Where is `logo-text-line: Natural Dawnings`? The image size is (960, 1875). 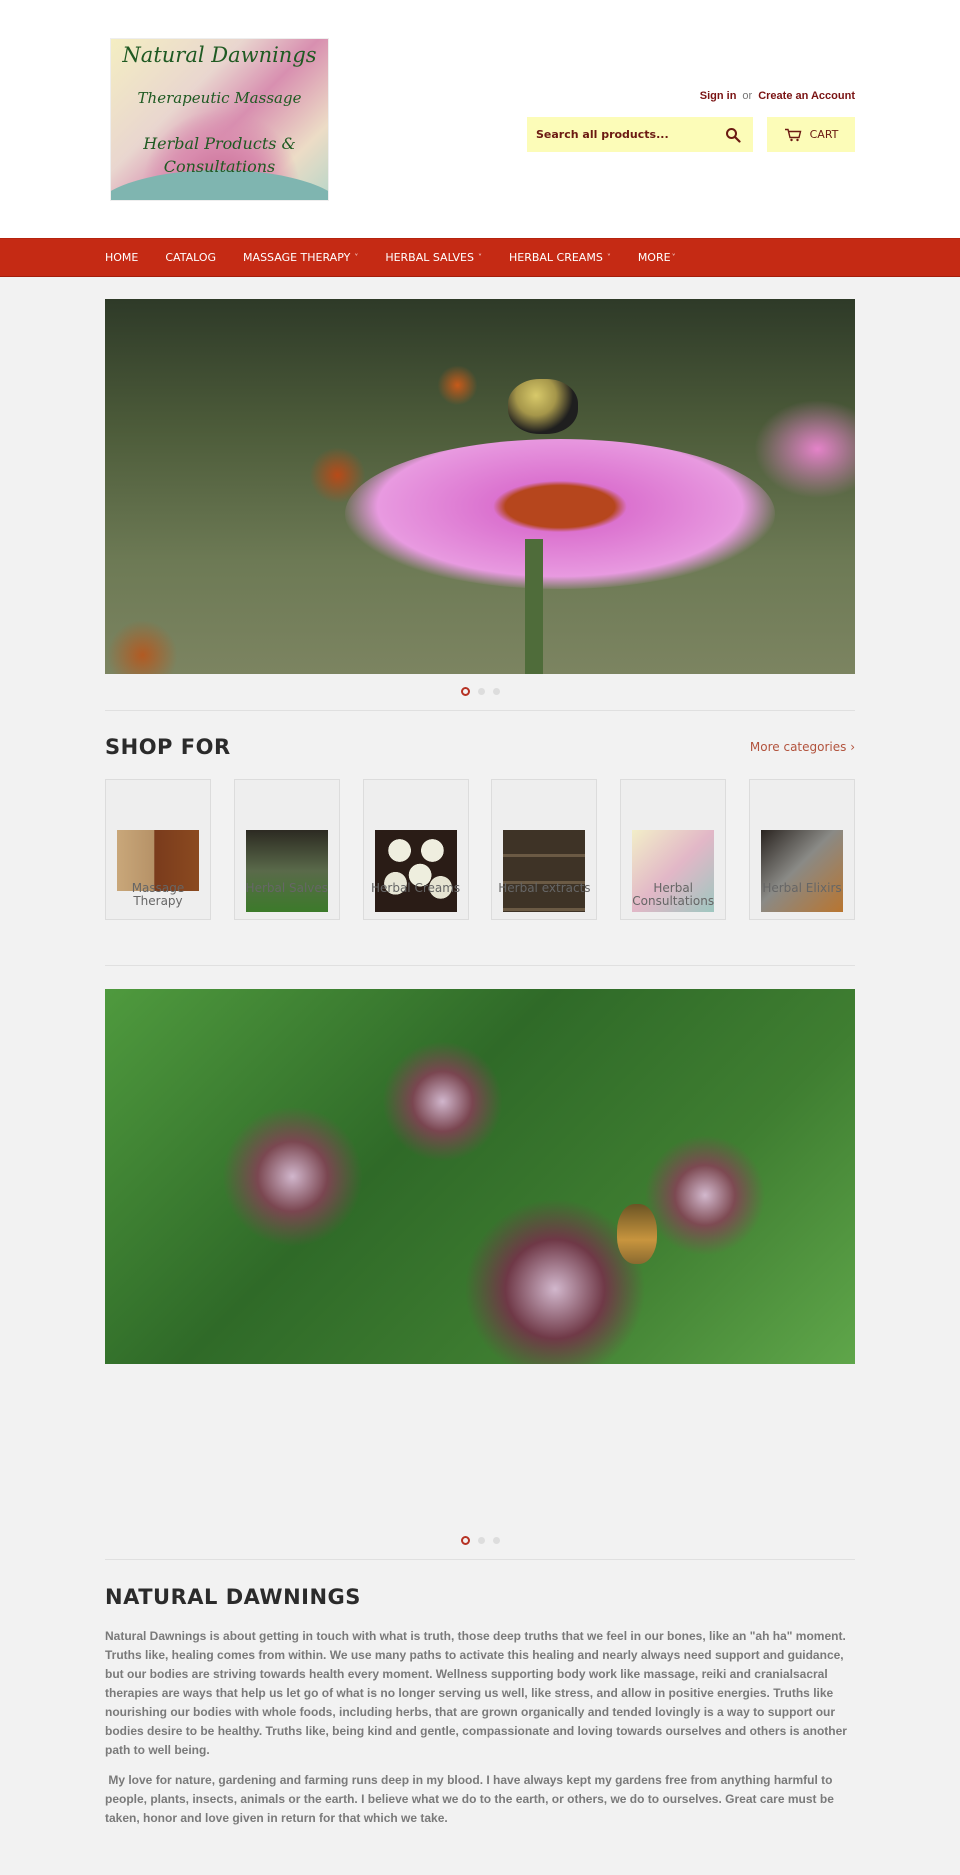
logo-text-line: Natural Dawnings is located at coordinates (219, 55).